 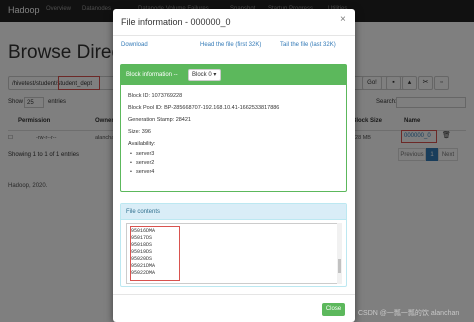 I want to click on block-id: Block ID: 1073769228, so click(x=155, y=96).